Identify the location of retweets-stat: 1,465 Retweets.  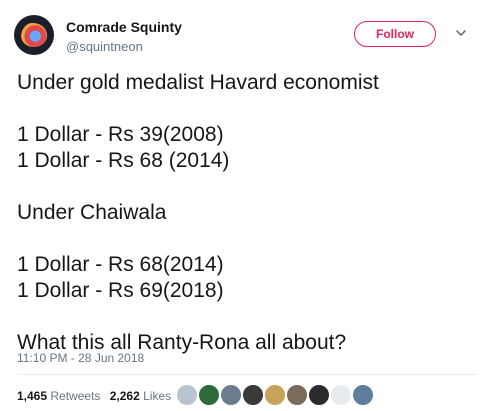
(58, 396).